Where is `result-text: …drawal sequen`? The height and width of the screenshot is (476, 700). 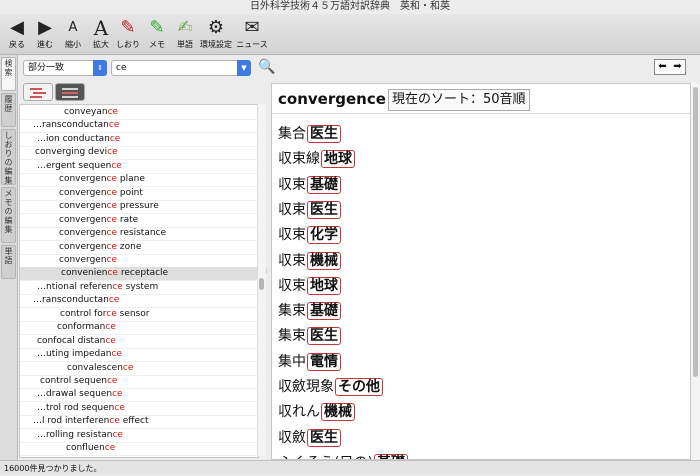
result-text: …drawal sequen is located at coordinates (75, 394).